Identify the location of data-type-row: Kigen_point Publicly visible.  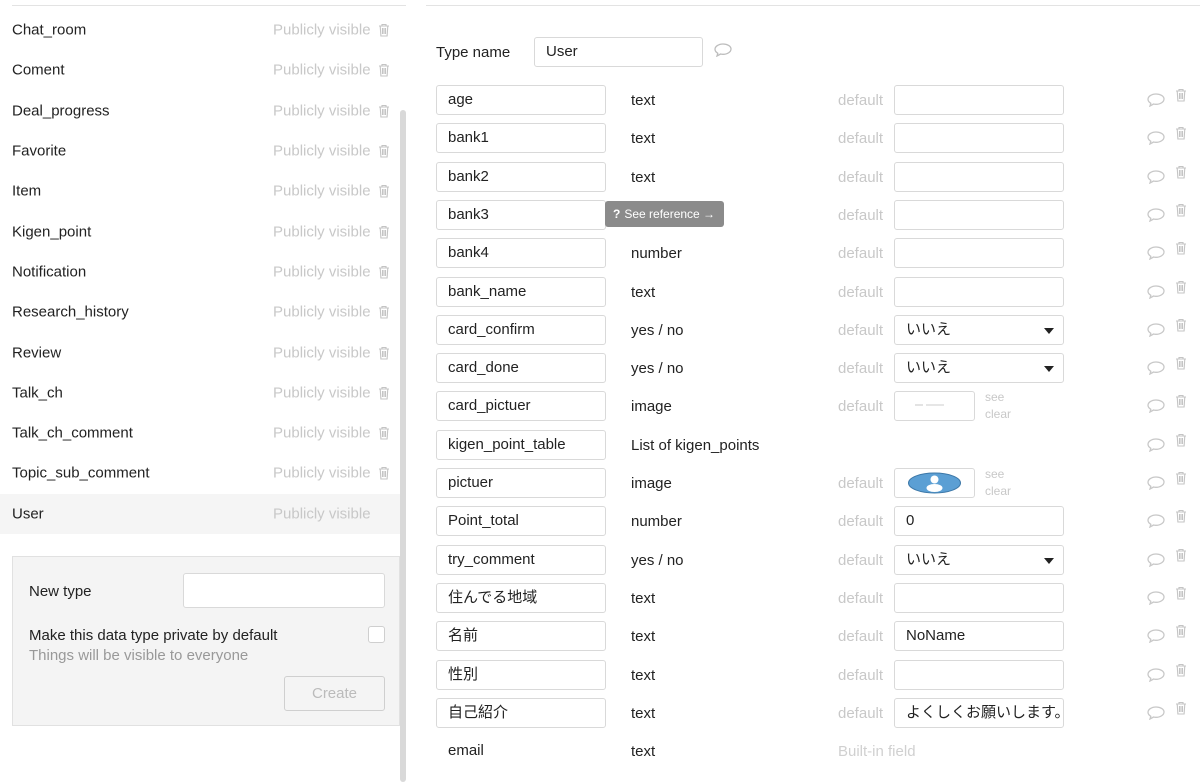
(200, 231).